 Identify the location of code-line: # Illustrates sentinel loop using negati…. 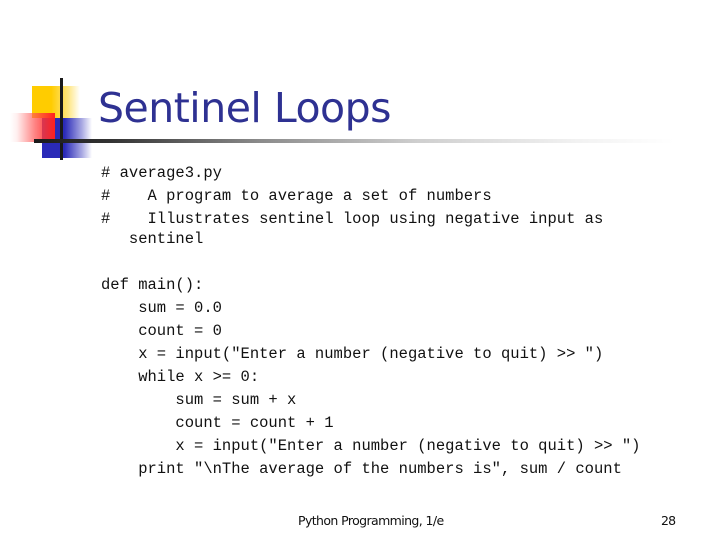
(352, 219).